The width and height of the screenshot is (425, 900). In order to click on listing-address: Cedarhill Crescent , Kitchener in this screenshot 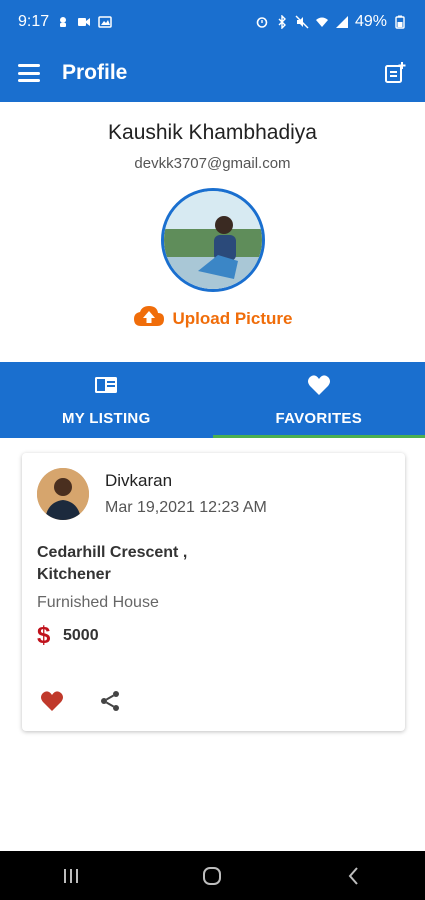, I will do `click(112, 563)`.